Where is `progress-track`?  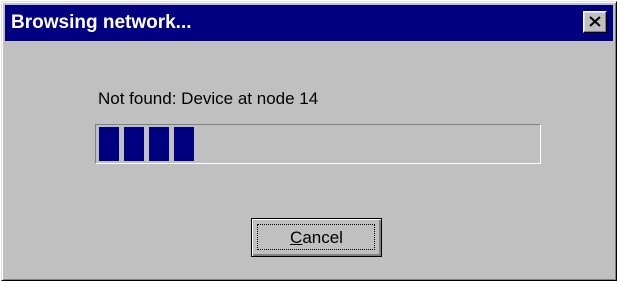
progress-track is located at coordinates (318, 144).